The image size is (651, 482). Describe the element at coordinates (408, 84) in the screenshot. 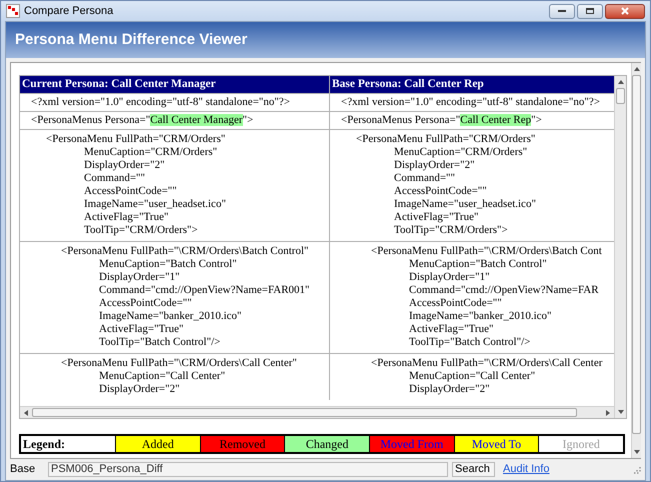

I see `column-header: Base Persona: Call Center Rep` at that location.